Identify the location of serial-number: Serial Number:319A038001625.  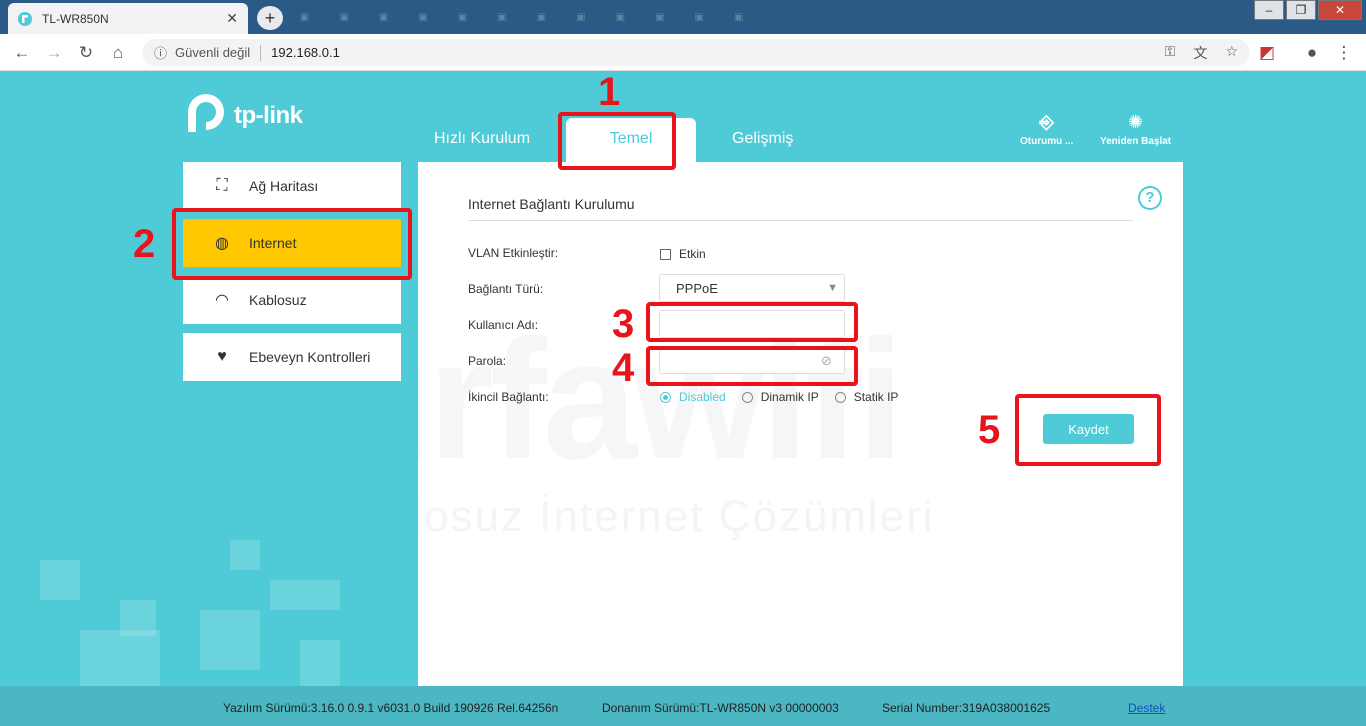
(966, 708).